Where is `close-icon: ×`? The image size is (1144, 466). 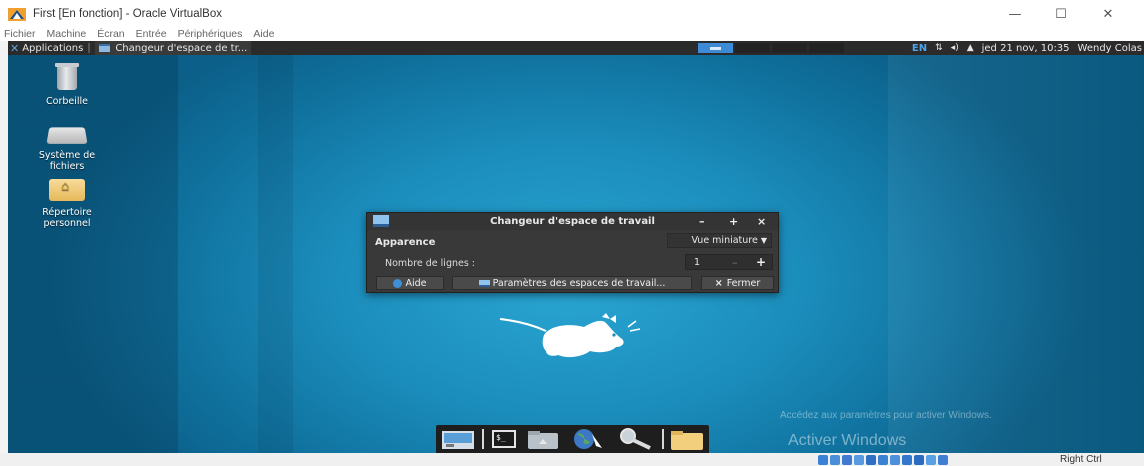 close-icon: × is located at coordinates (718, 283).